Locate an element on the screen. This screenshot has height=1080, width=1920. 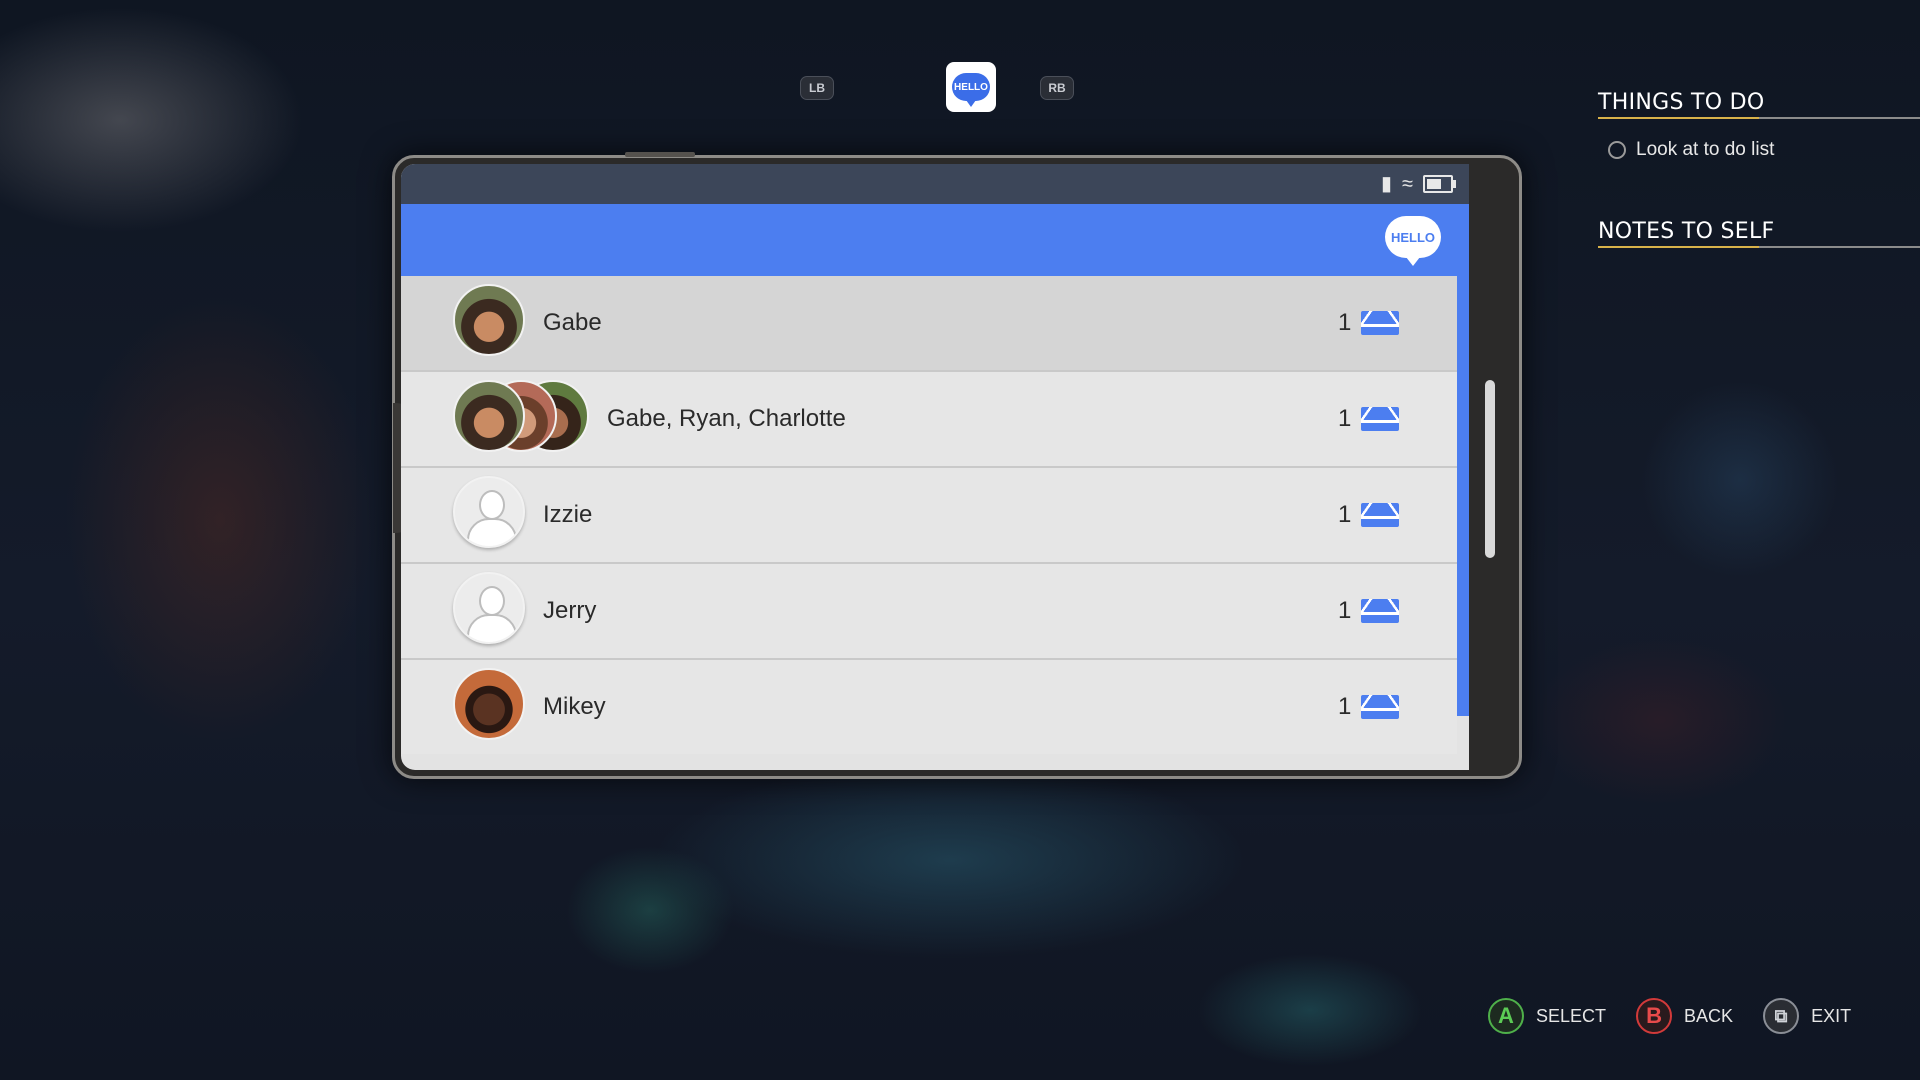
controller-hints: A SELECT B BACK ⧉ EXIT is located at coordinates (1669, 1016).